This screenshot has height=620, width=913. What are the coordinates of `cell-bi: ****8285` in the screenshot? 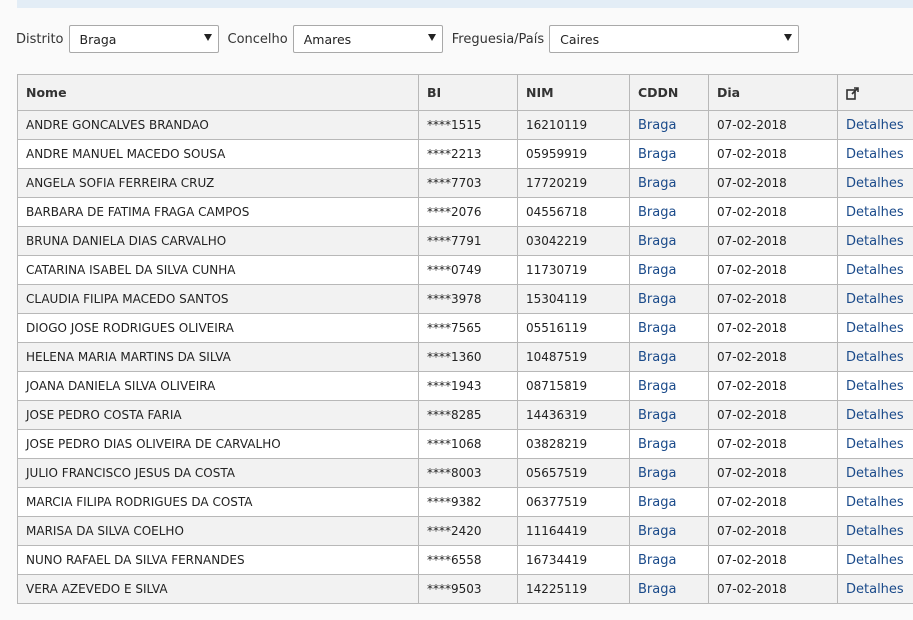 It's located at (468, 415).